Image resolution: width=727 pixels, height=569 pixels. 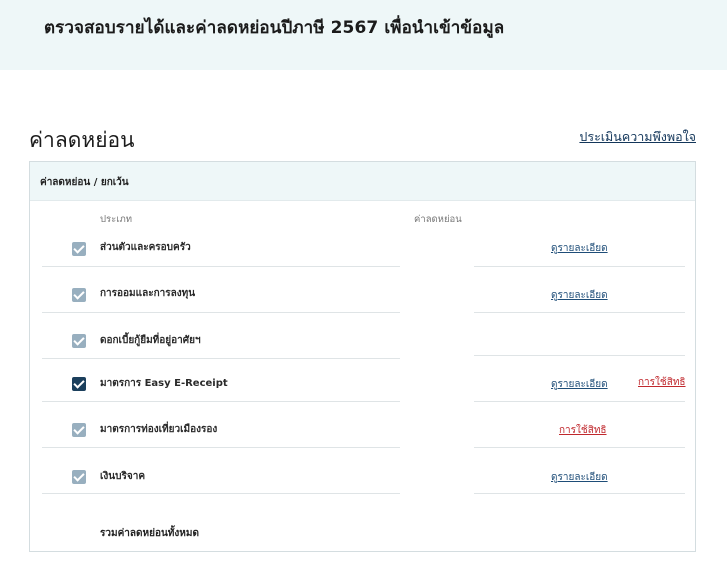 I want to click on deduction-checkbox-easy-e-receipt, so click(x=79, y=384).